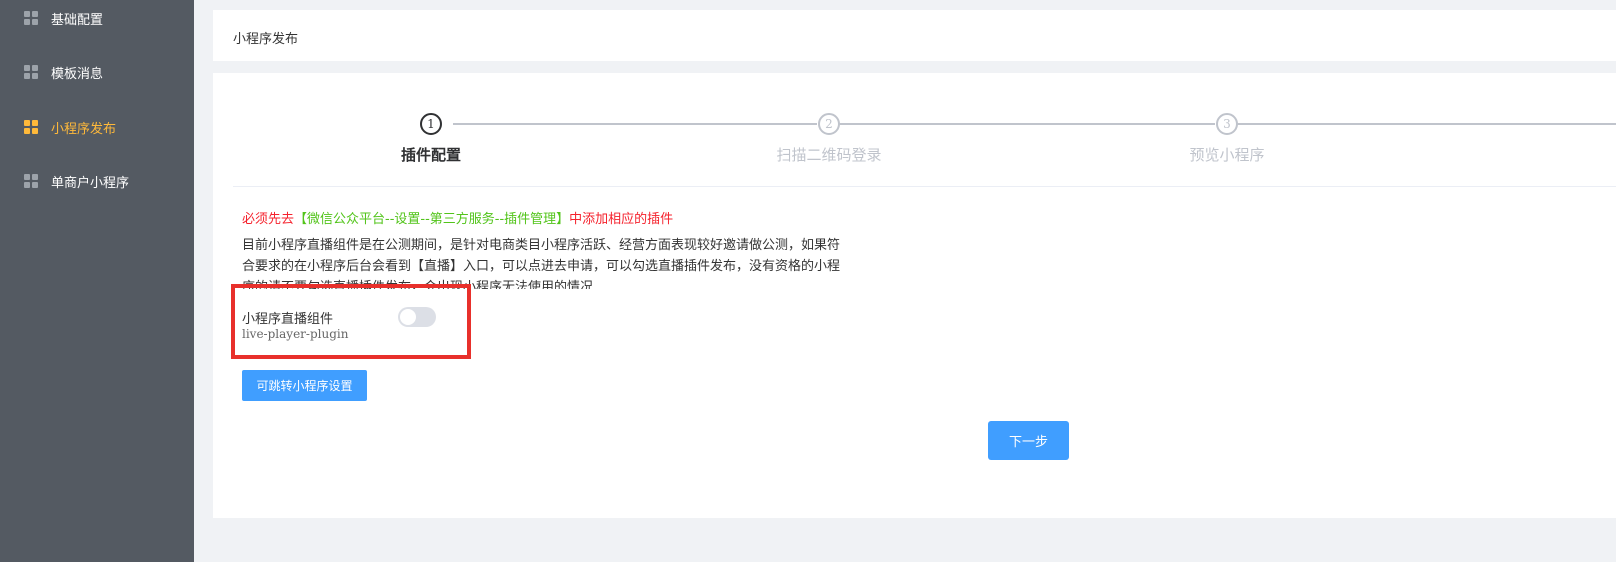 The width and height of the screenshot is (1616, 562). What do you see at coordinates (408, 317) in the screenshot?
I see `toggle-knob` at bounding box center [408, 317].